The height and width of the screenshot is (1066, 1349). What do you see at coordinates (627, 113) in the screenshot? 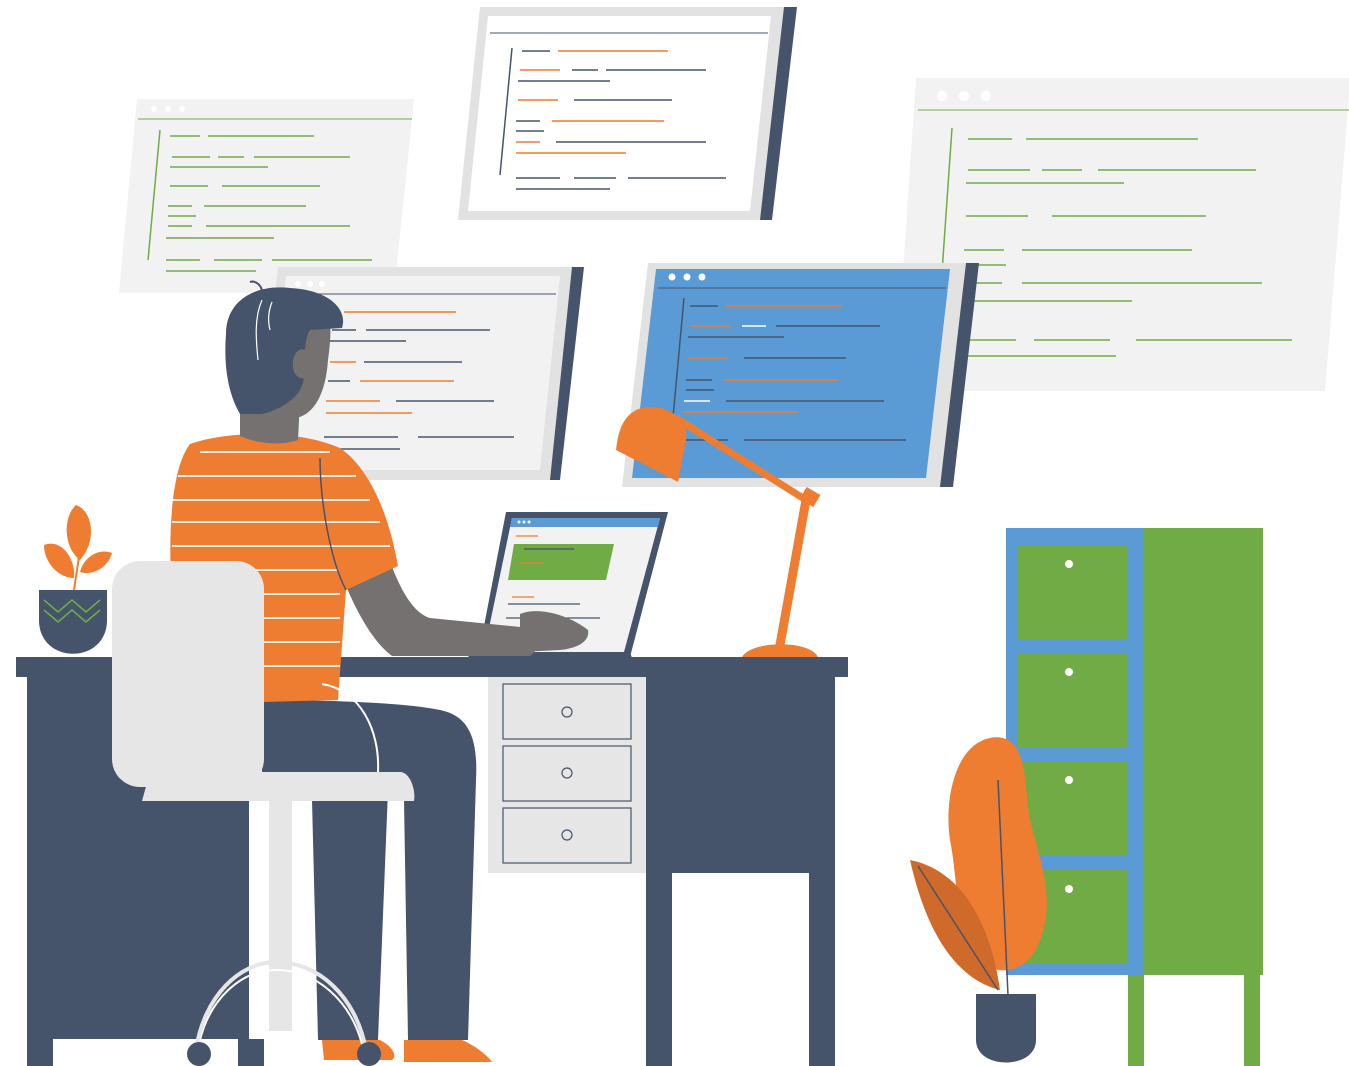
I see `code-window-top-center` at bounding box center [627, 113].